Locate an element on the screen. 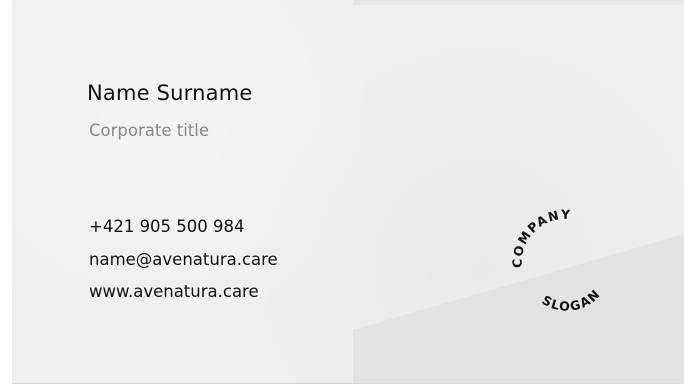 Image resolution: width=684 pixels, height=385 pixels. logo-slogan-text: SLOGAN is located at coordinates (572, 300).